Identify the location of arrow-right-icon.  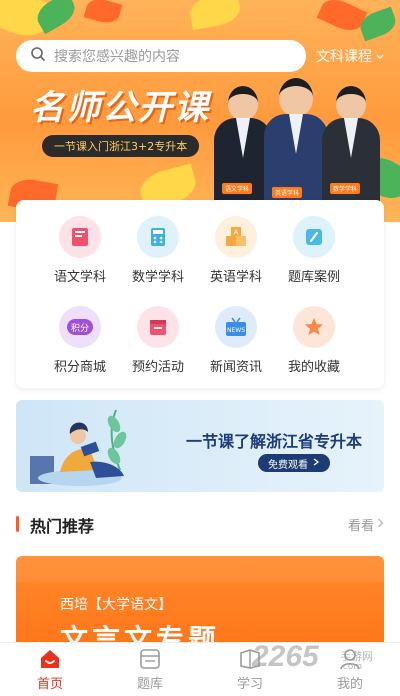
(316, 463).